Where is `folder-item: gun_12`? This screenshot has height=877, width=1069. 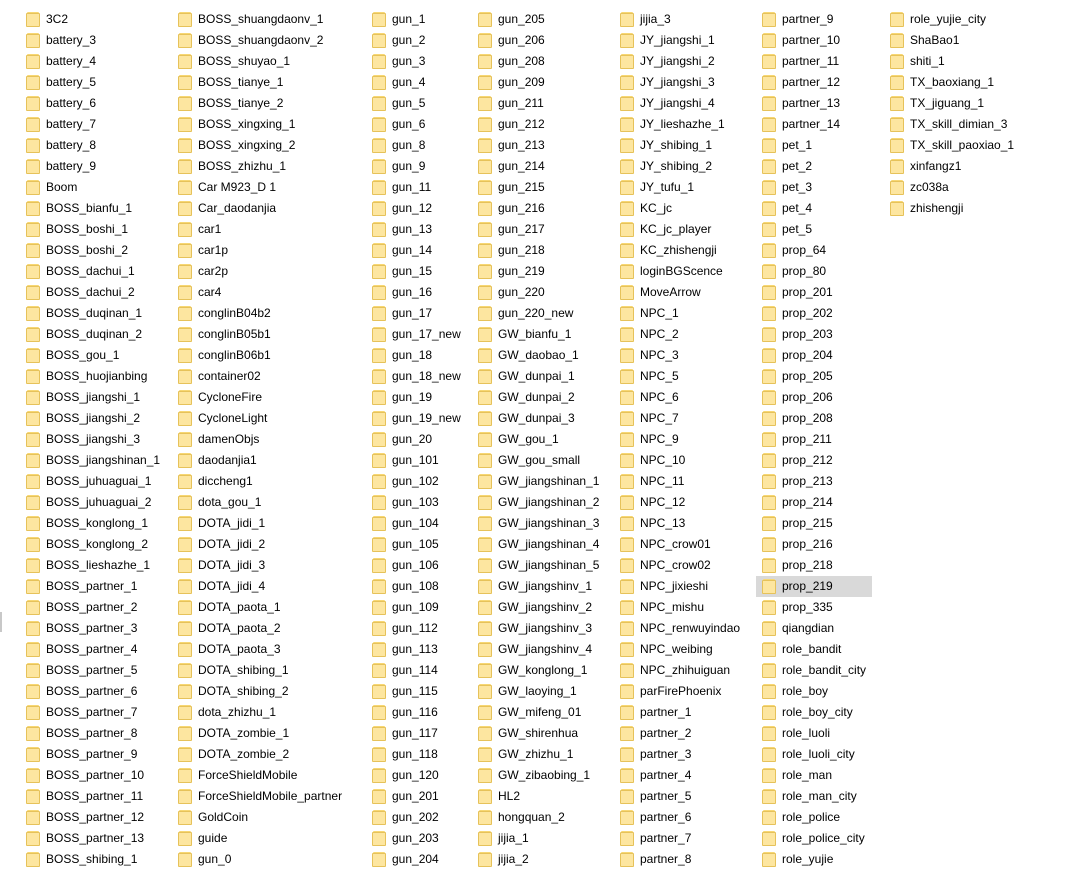 folder-item: gun_12 is located at coordinates (418, 208).